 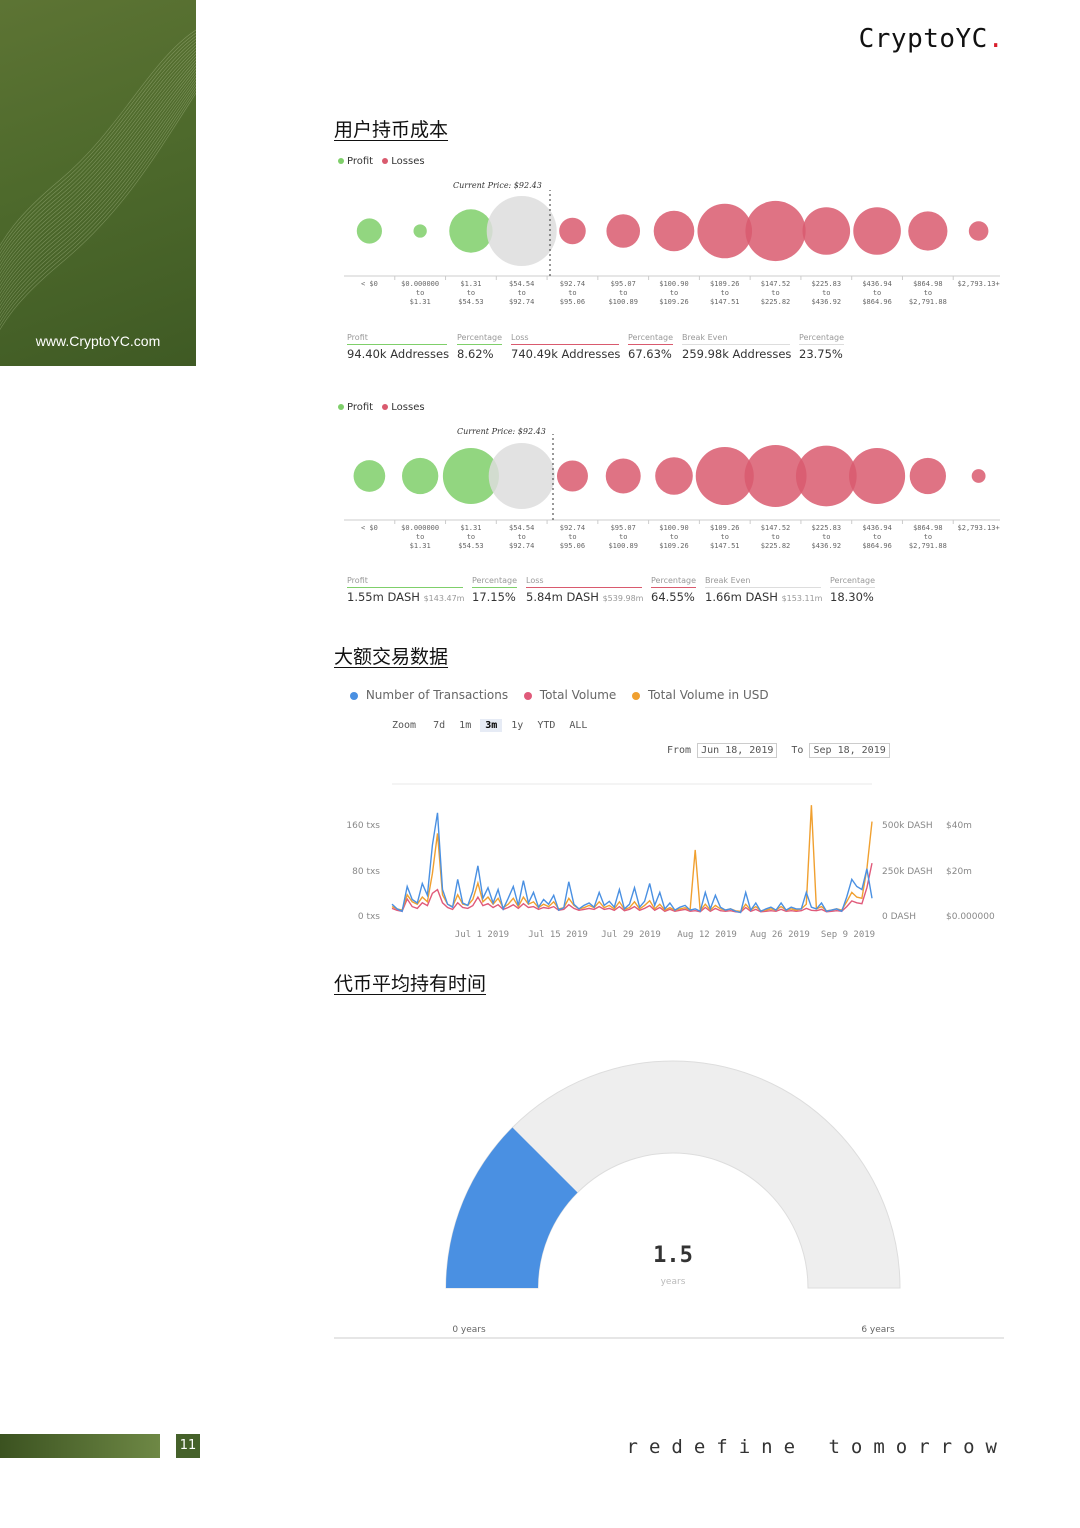 I want to click on price-range-label: $225.83 to $436.92, so click(x=826, y=293).